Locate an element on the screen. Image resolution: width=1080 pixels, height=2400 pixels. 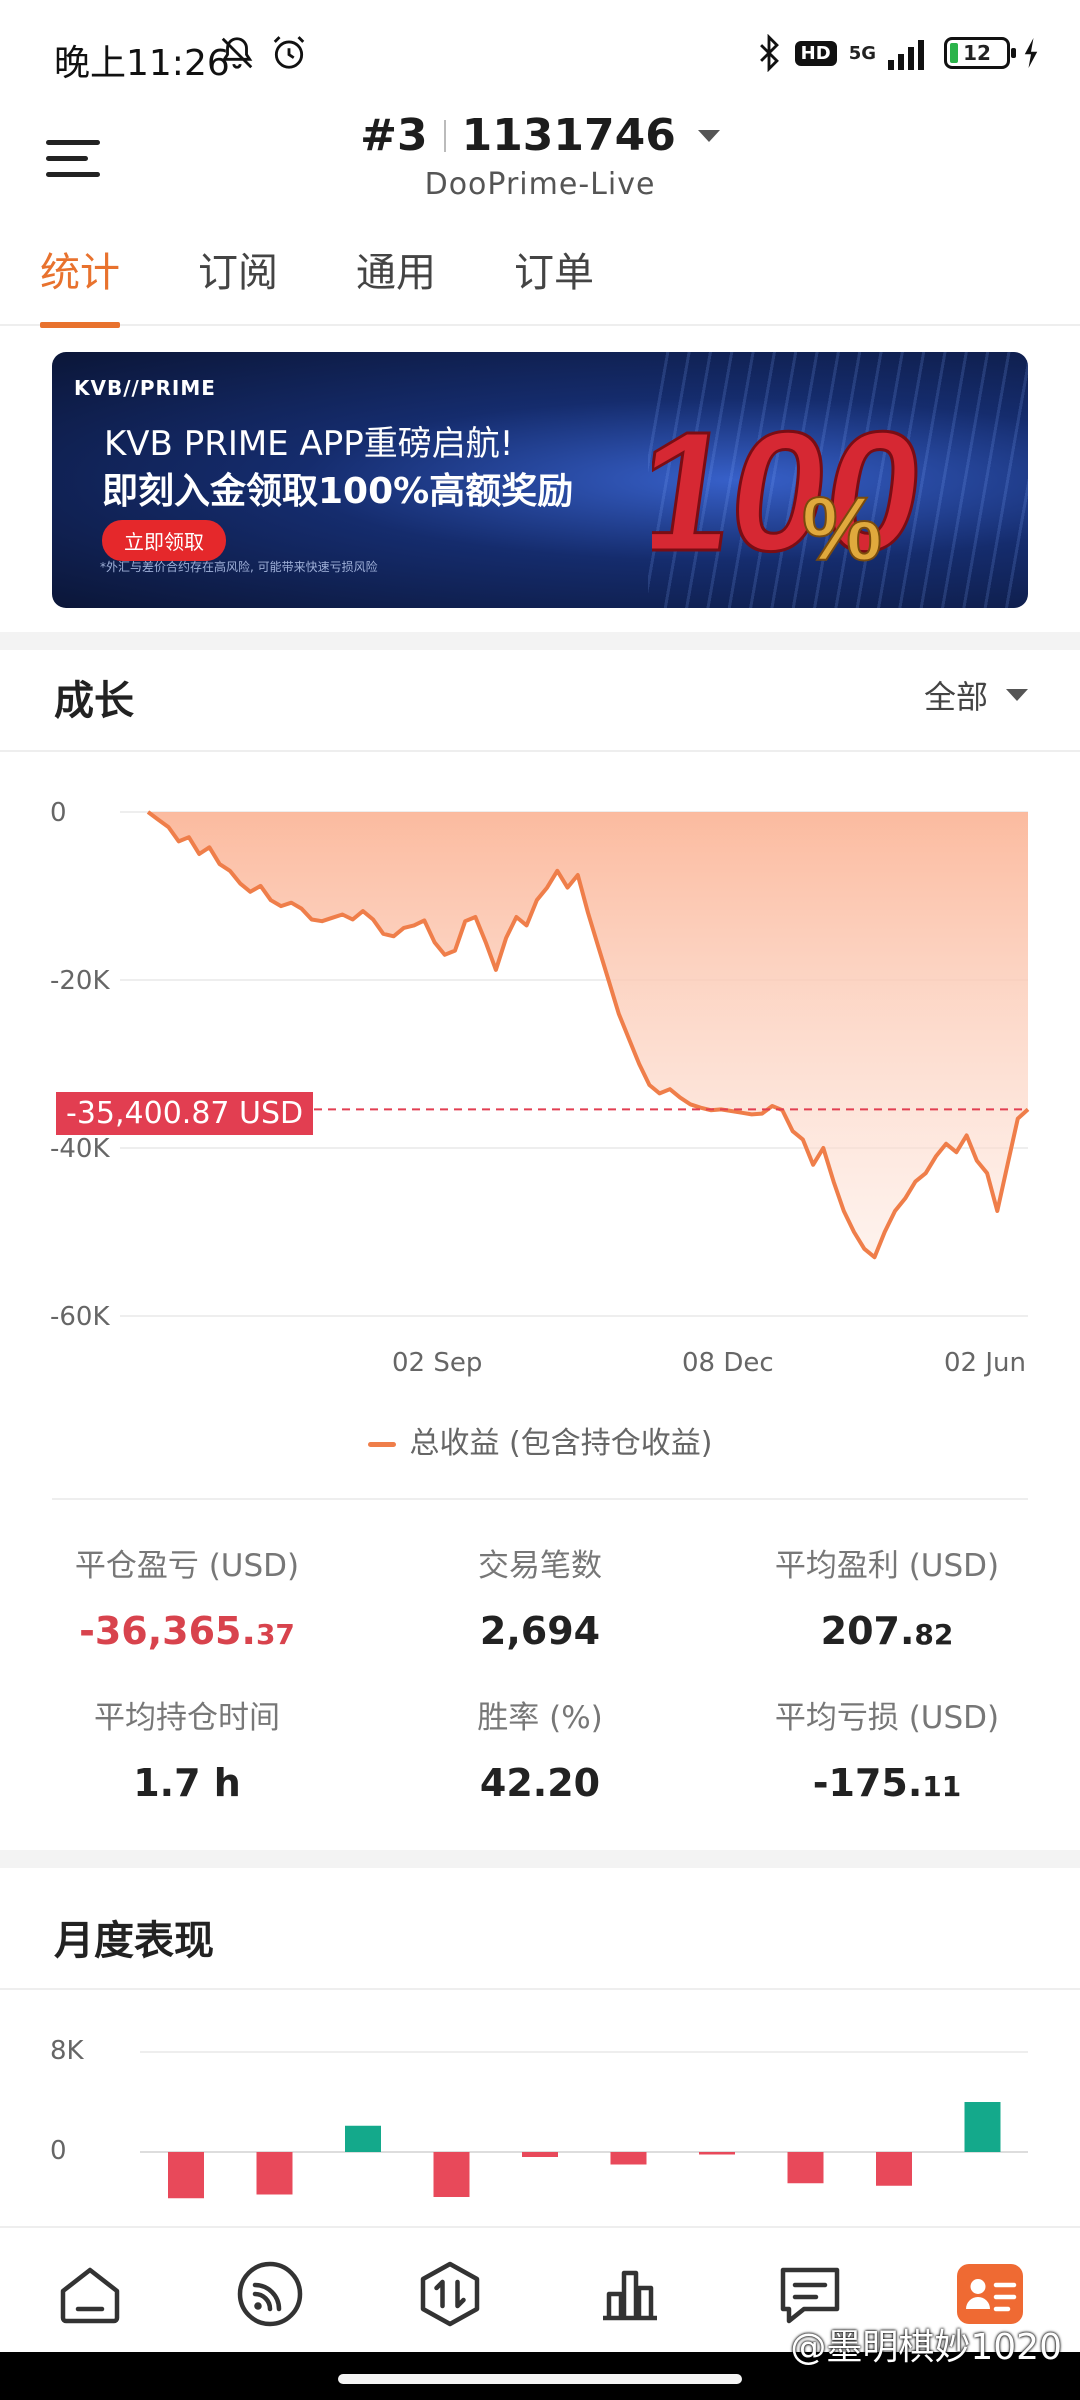
banner-big-percent: % is located at coordinates (842, 530).